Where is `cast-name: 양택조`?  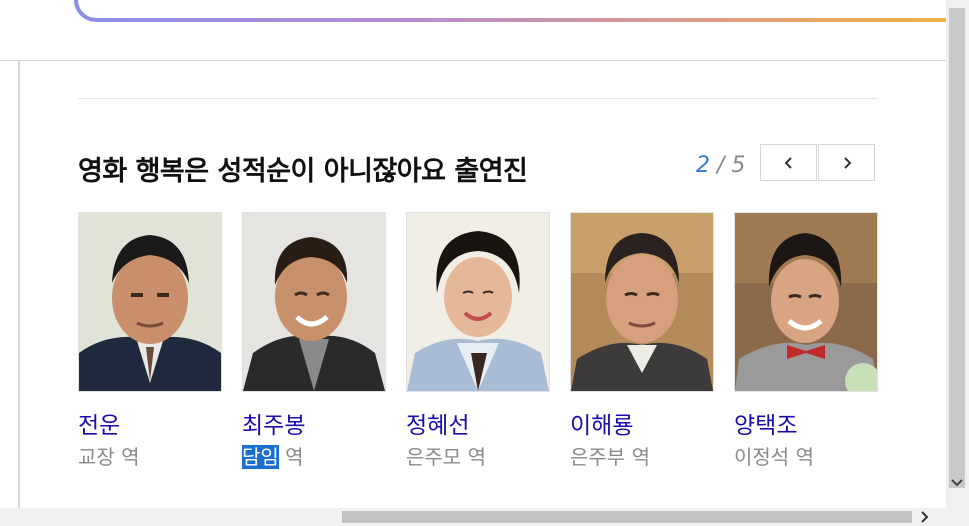 cast-name: 양택조 is located at coordinates (806, 426).